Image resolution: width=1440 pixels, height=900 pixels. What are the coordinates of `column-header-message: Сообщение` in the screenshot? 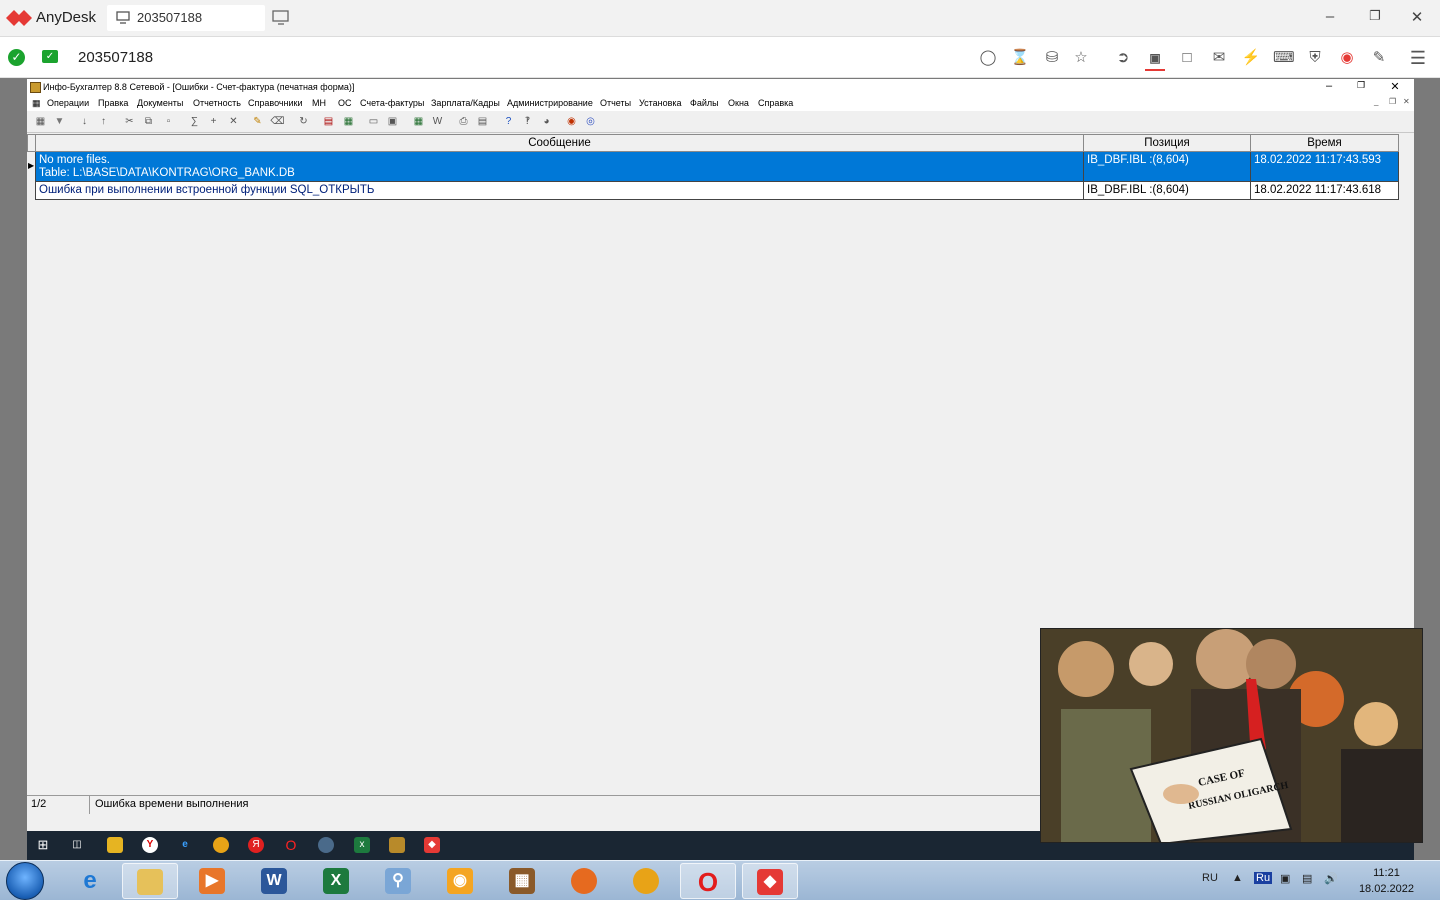 It's located at (560, 143).